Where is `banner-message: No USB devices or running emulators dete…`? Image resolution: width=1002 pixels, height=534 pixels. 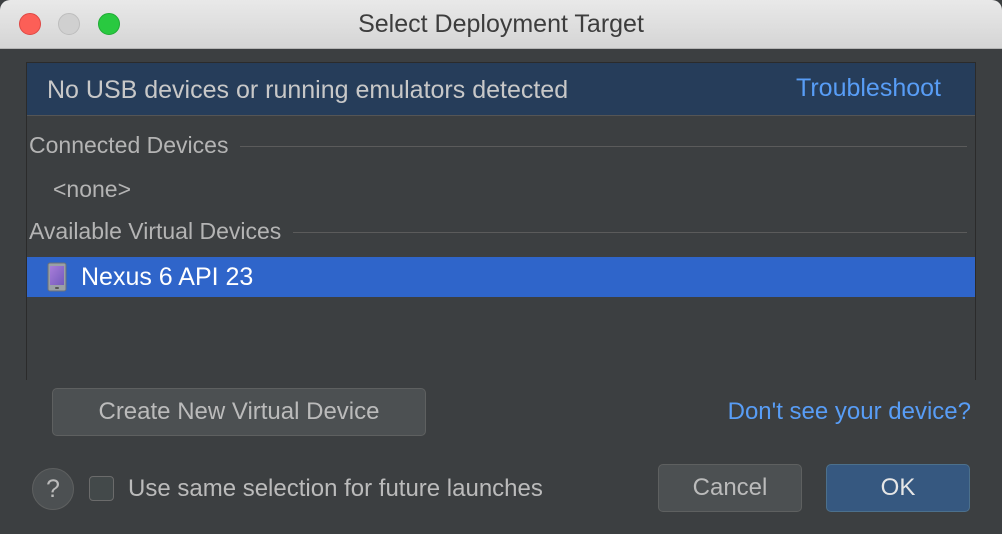
banner-message: No USB devices or running emulators dete… is located at coordinates (308, 90).